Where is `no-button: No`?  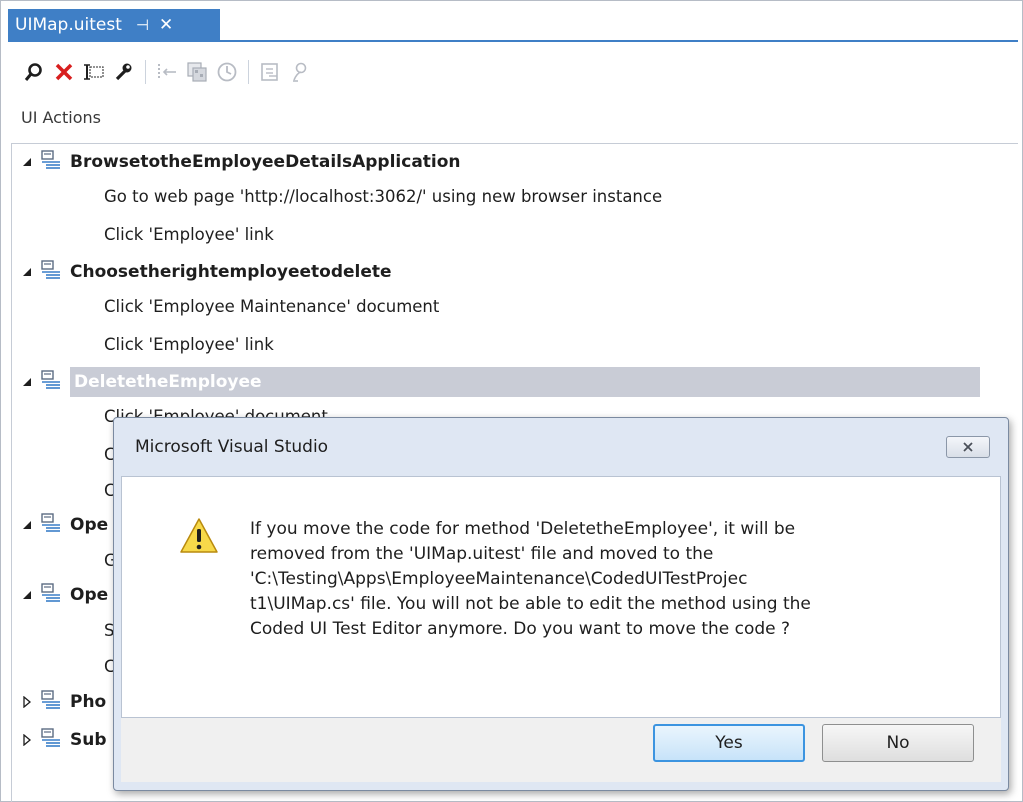
no-button: No is located at coordinates (898, 743).